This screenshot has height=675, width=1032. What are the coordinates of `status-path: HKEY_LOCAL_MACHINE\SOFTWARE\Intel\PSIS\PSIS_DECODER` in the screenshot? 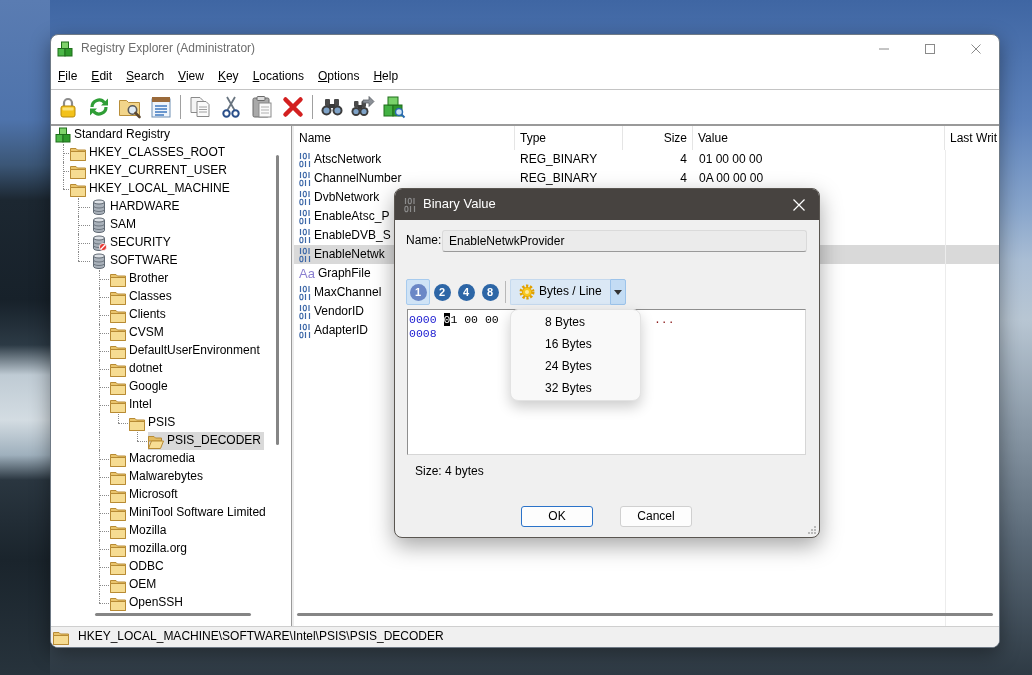 It's located at (261, 637).